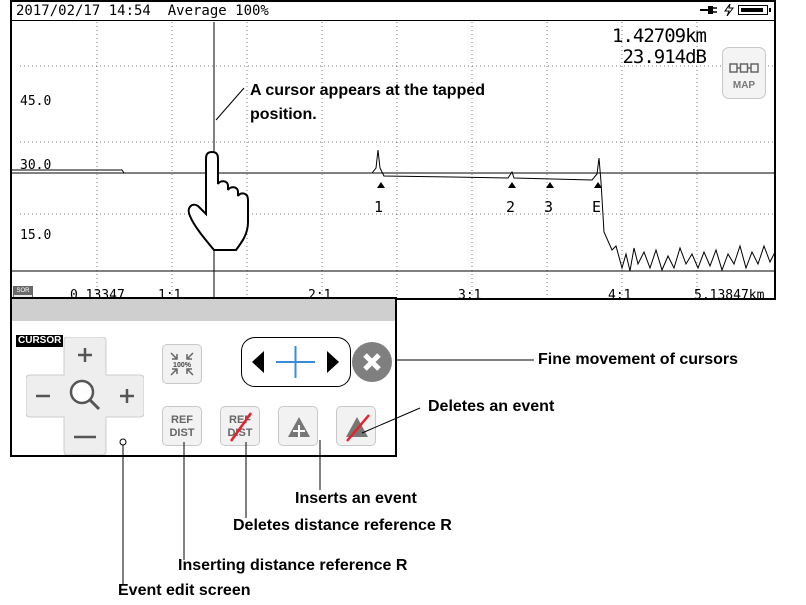 The image size is (806, 605). I want to click on cursor-arrows-icon, so click(295, 362).